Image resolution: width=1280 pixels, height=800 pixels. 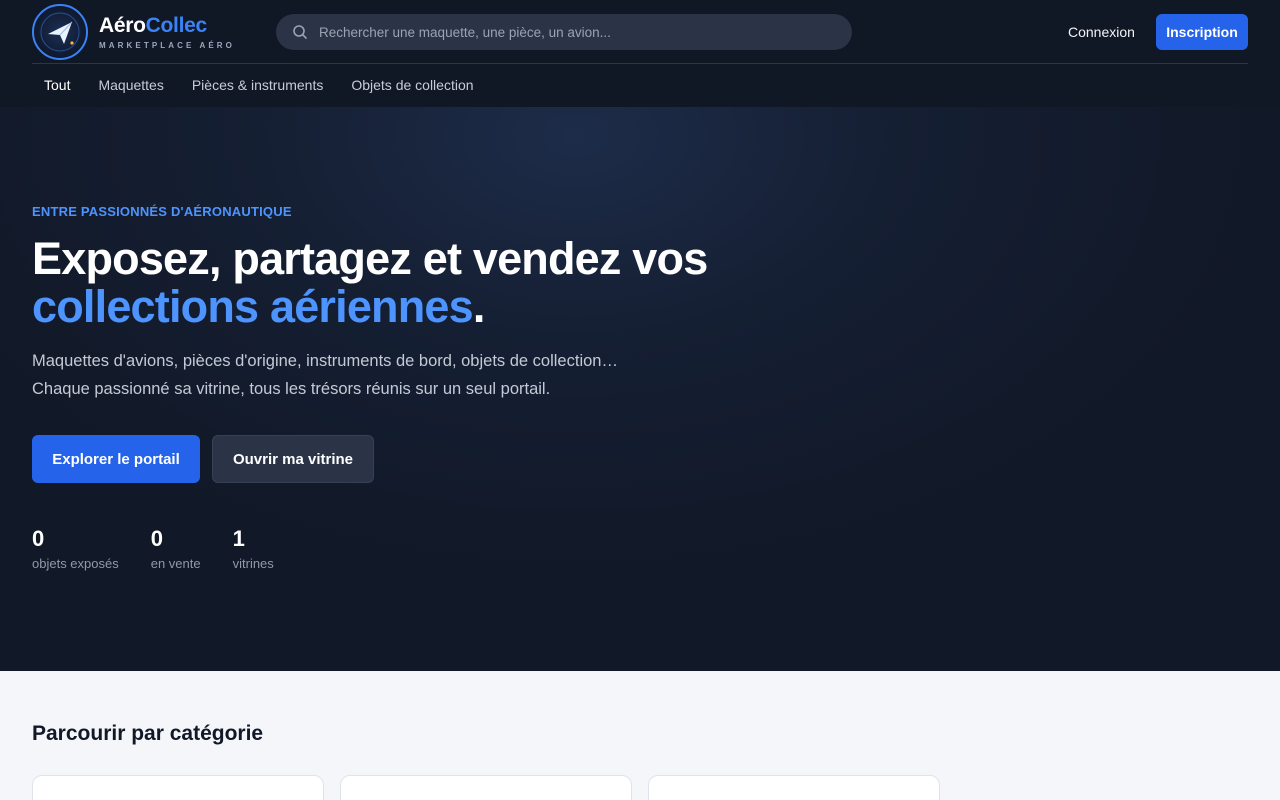 What do you see at coordinates (176, 548) in the screenshot?
I see `stat-for-sale: 0 en vente` at bounding box center [176, 548].